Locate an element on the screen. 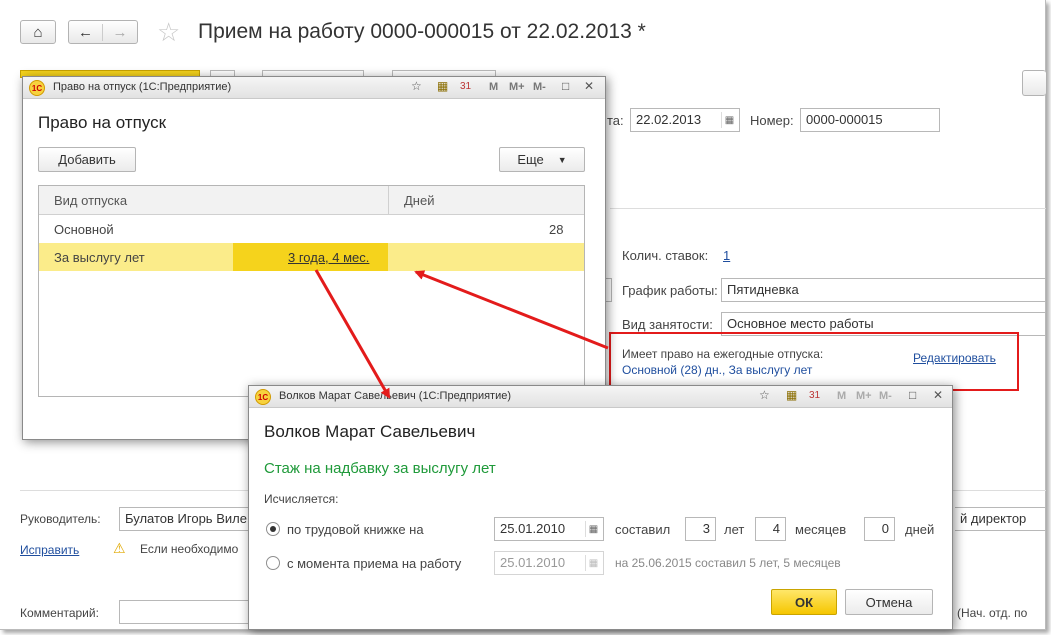 Image resolution: width=1051 pixels, height=635 pixels. arrow-to-seniority-window is located at coordinates (352, 334).